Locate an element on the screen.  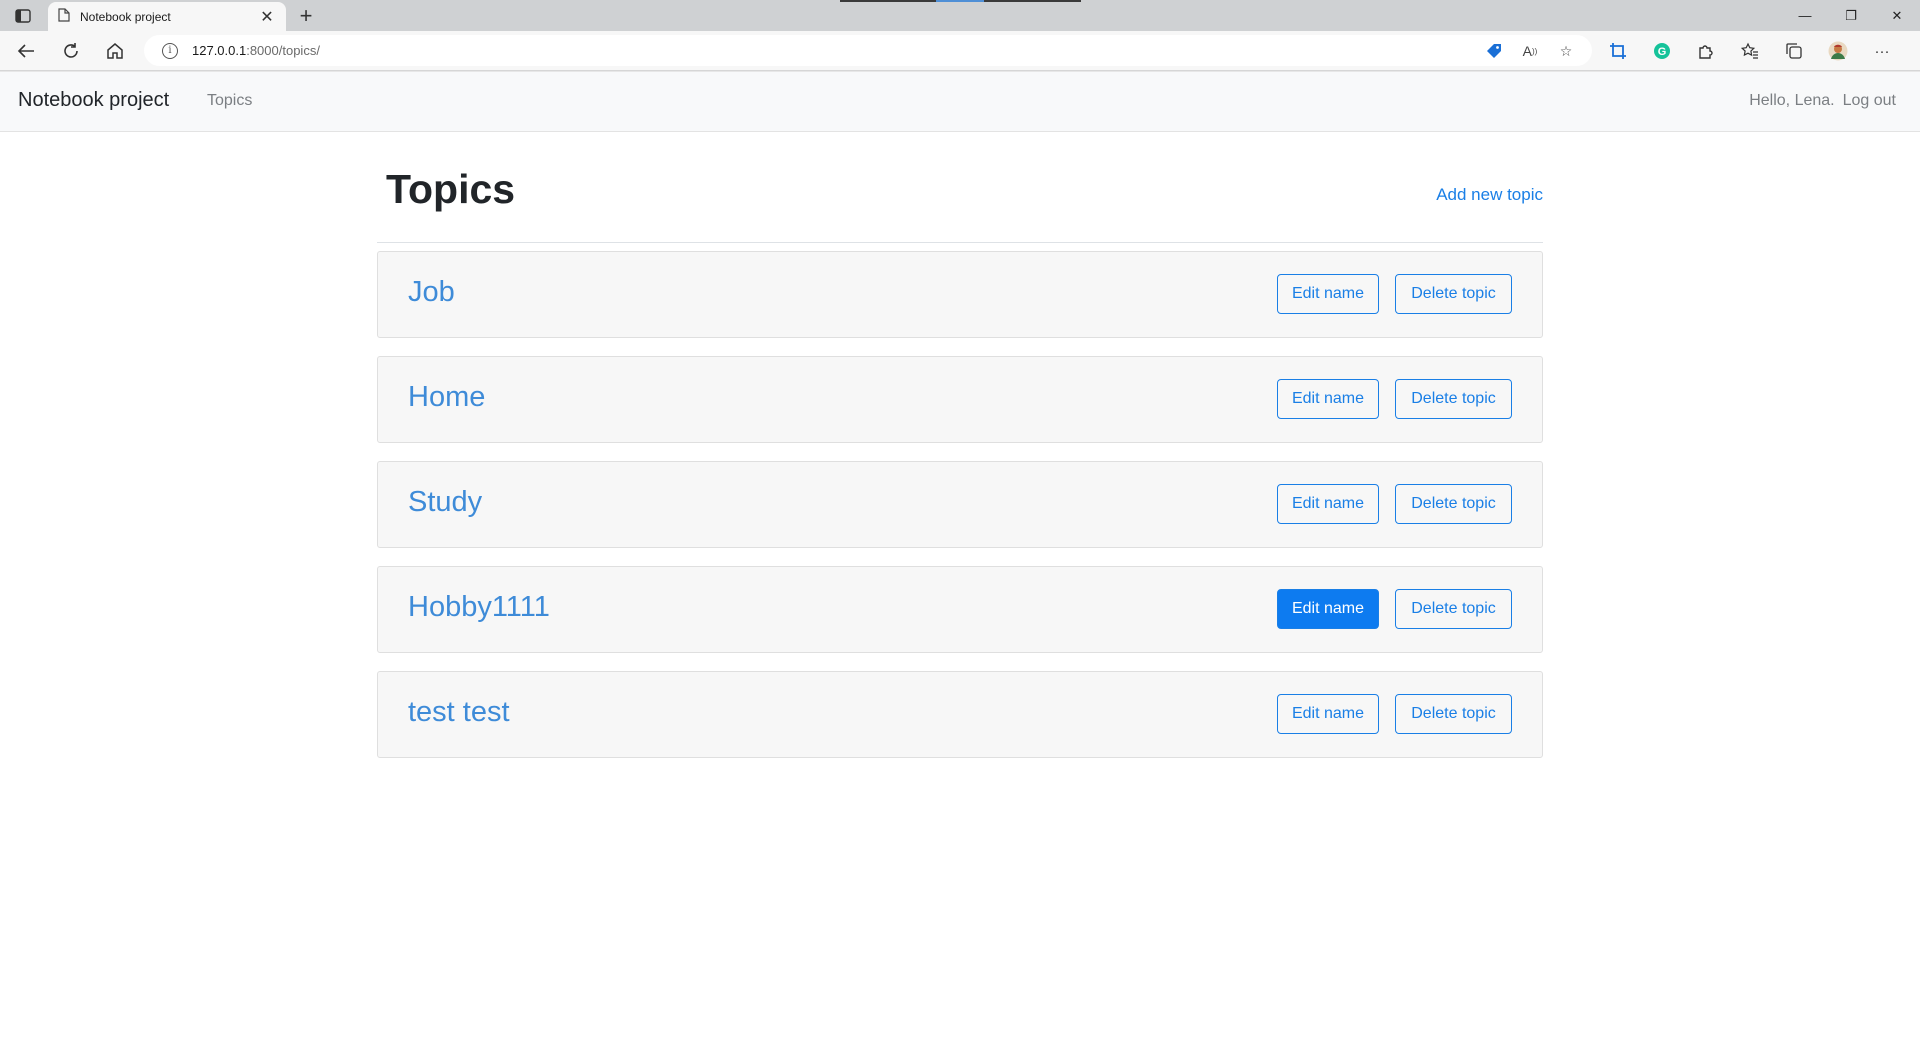
browser-toolbar: i 127.0.0.1:8000/topics/ A)) ☆ G ··· is located at coordinates (960, 51).